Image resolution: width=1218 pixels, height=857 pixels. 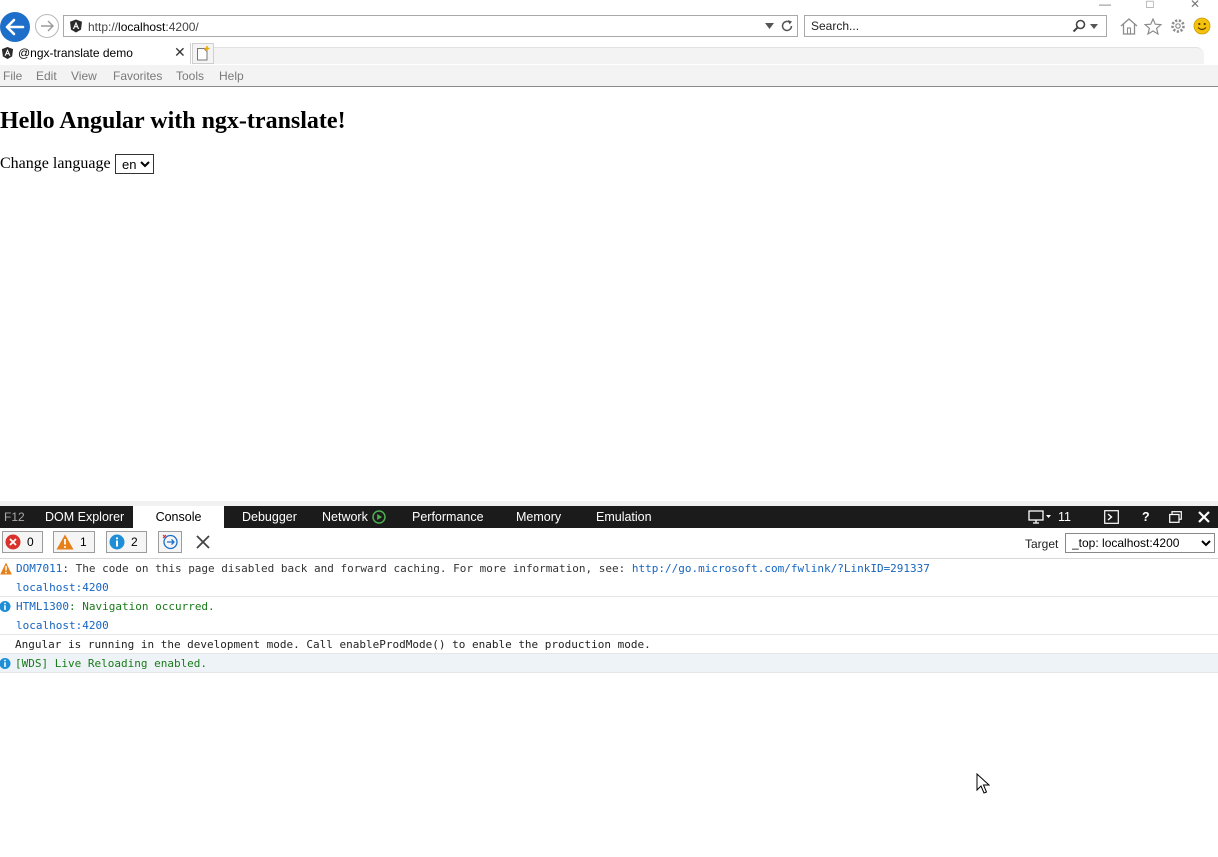 What do you see at coordinates (1111, 517) in the screenshot?
I see `console-prompt-icon` at bounding box center [1111, 517].